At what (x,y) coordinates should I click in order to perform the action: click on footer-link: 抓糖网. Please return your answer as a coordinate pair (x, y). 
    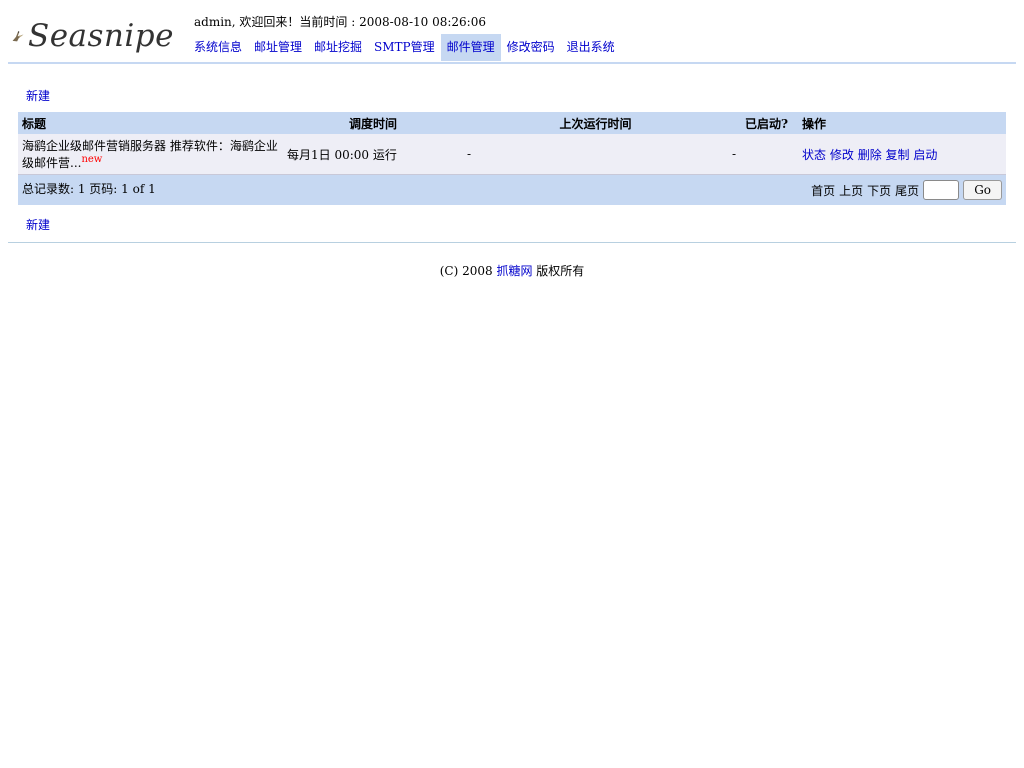
    Looking at the image, I should click on (514, 271).